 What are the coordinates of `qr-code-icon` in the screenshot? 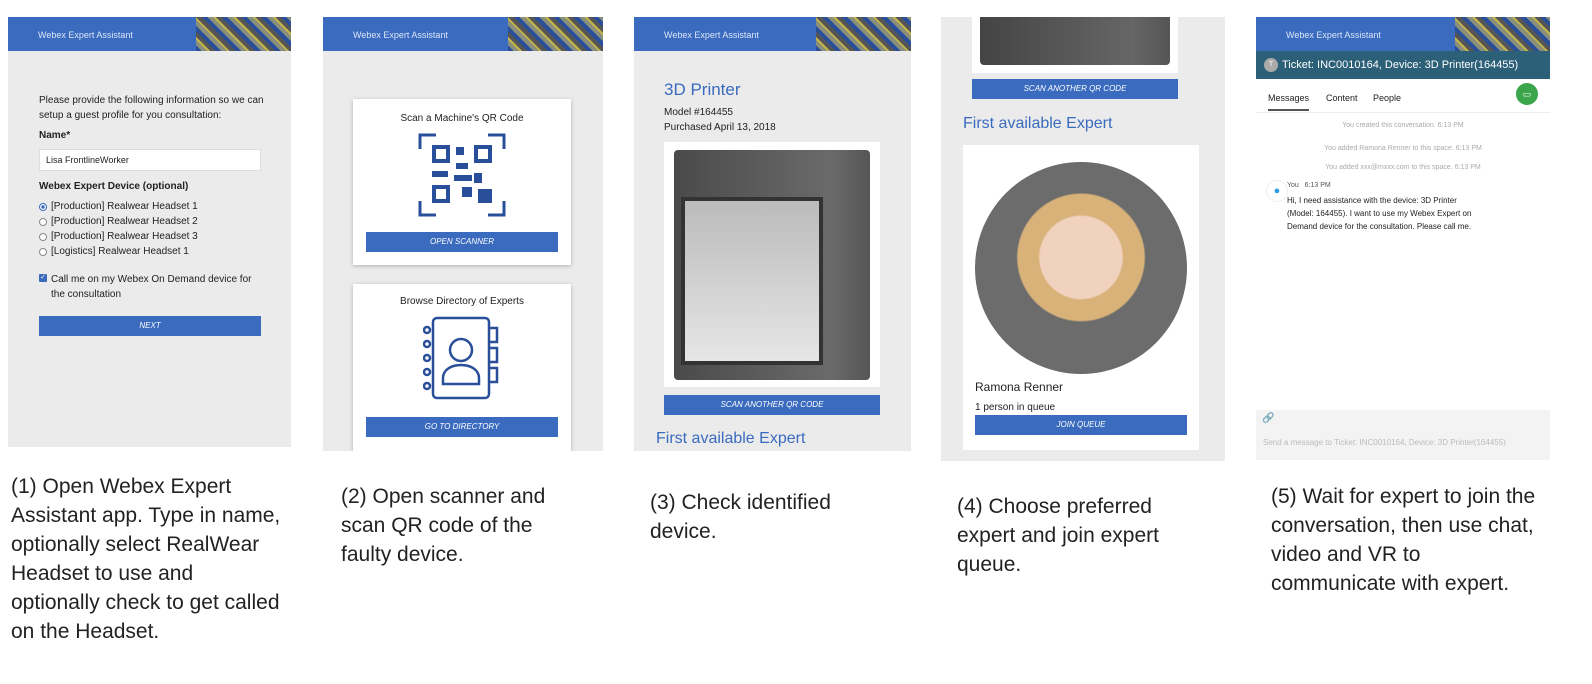 It's located at (462, 175).